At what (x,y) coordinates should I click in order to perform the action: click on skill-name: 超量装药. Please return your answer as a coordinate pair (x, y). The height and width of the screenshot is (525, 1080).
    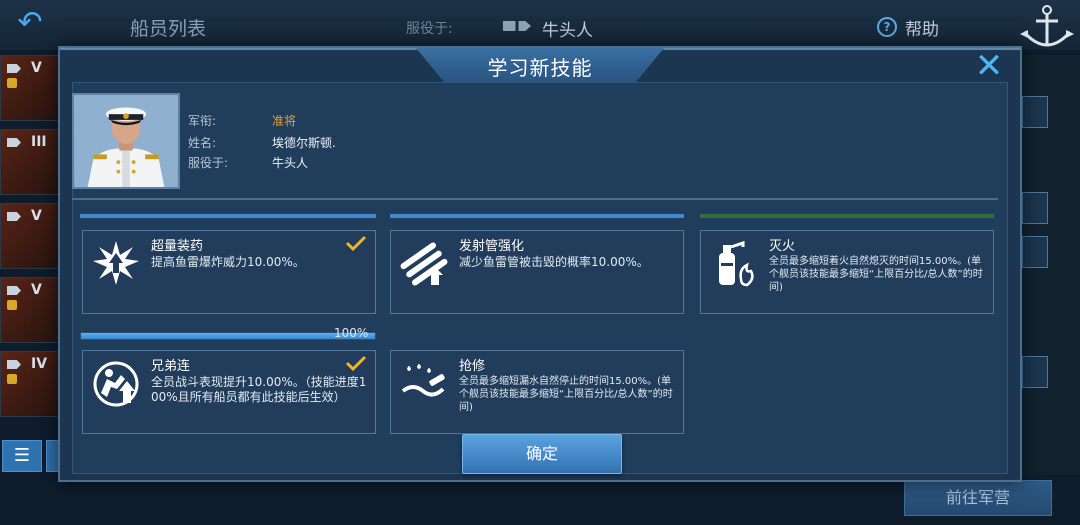
    Looking at the image, I should click on (177, 246).